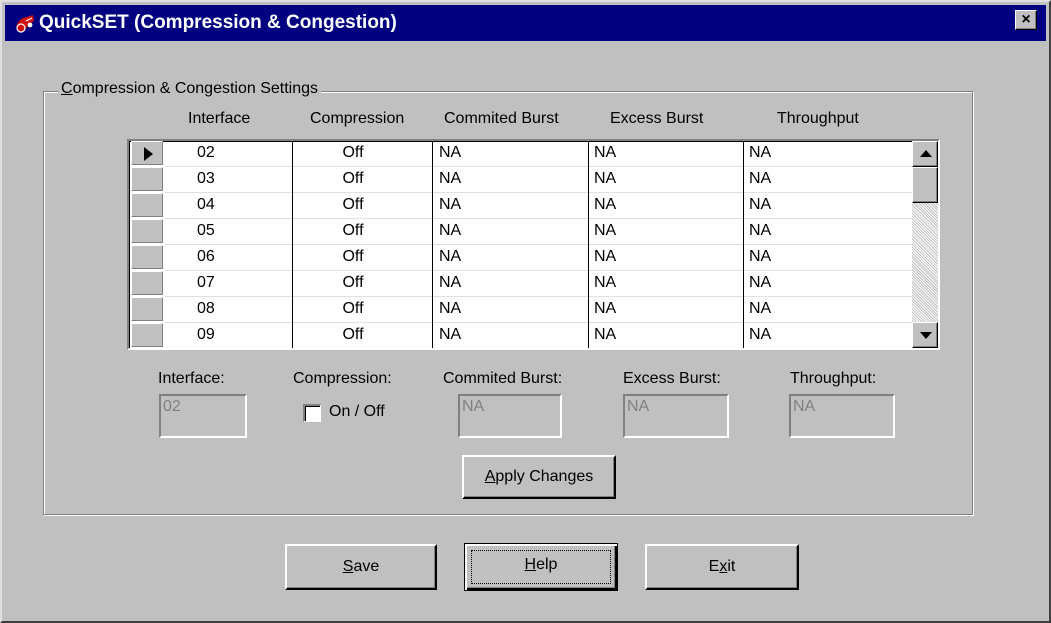 This screenshot has height=623, width=1051. I want to click on table-row: 06 Off NA NA NA, so click(521, 256).